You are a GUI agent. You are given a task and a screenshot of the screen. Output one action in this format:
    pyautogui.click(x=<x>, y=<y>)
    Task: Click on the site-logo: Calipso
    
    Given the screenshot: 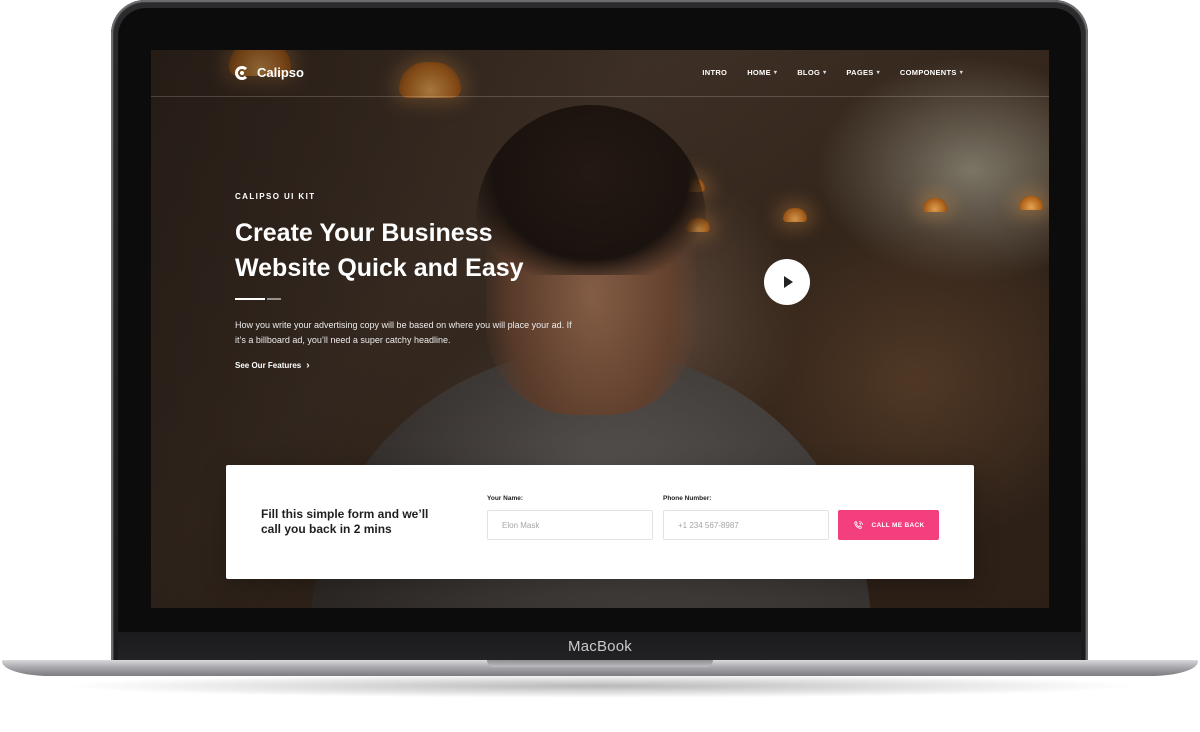 What is the action you would take?
    pyautogui.click(x=269, y=72)
    